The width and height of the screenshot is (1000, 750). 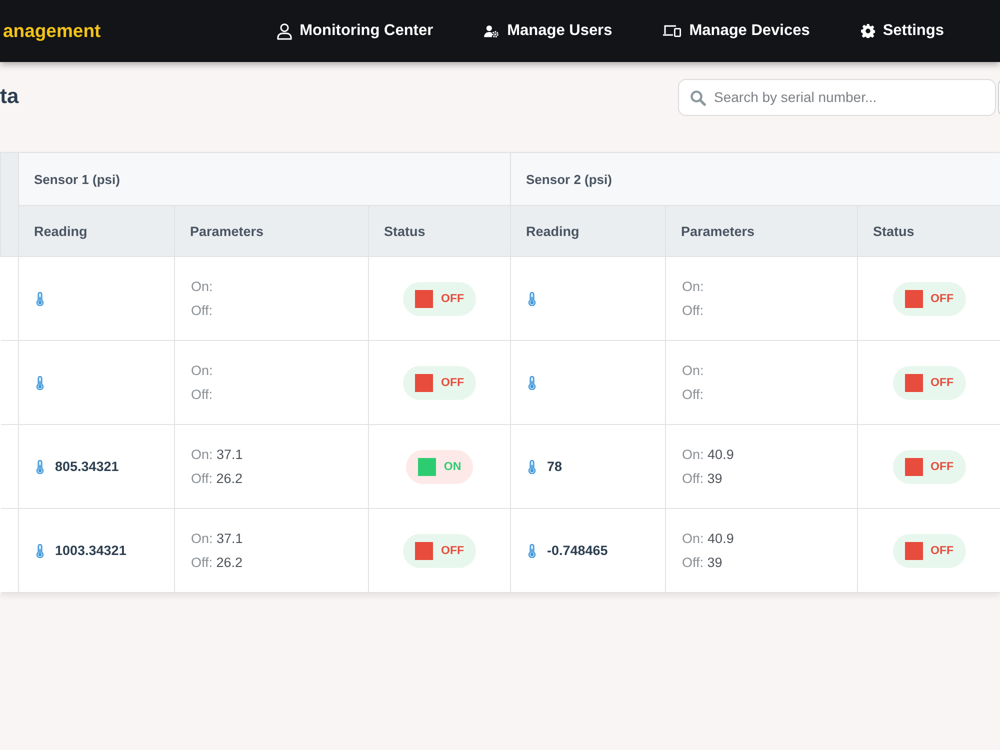 What do you see at coordinates (548, 31) in the screenshot?
I see `nav-link: Manage Users` at bounding box center [548, 31].